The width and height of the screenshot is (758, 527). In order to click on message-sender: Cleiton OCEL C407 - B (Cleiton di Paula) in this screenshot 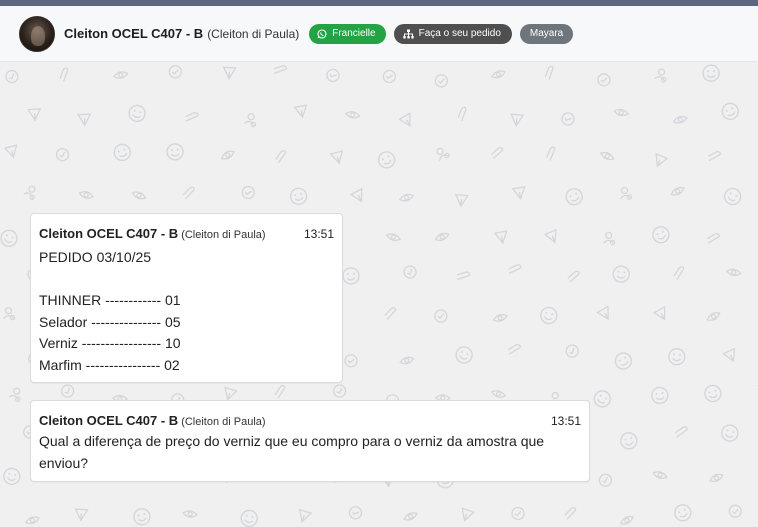, I will do `click(152, 420)`.